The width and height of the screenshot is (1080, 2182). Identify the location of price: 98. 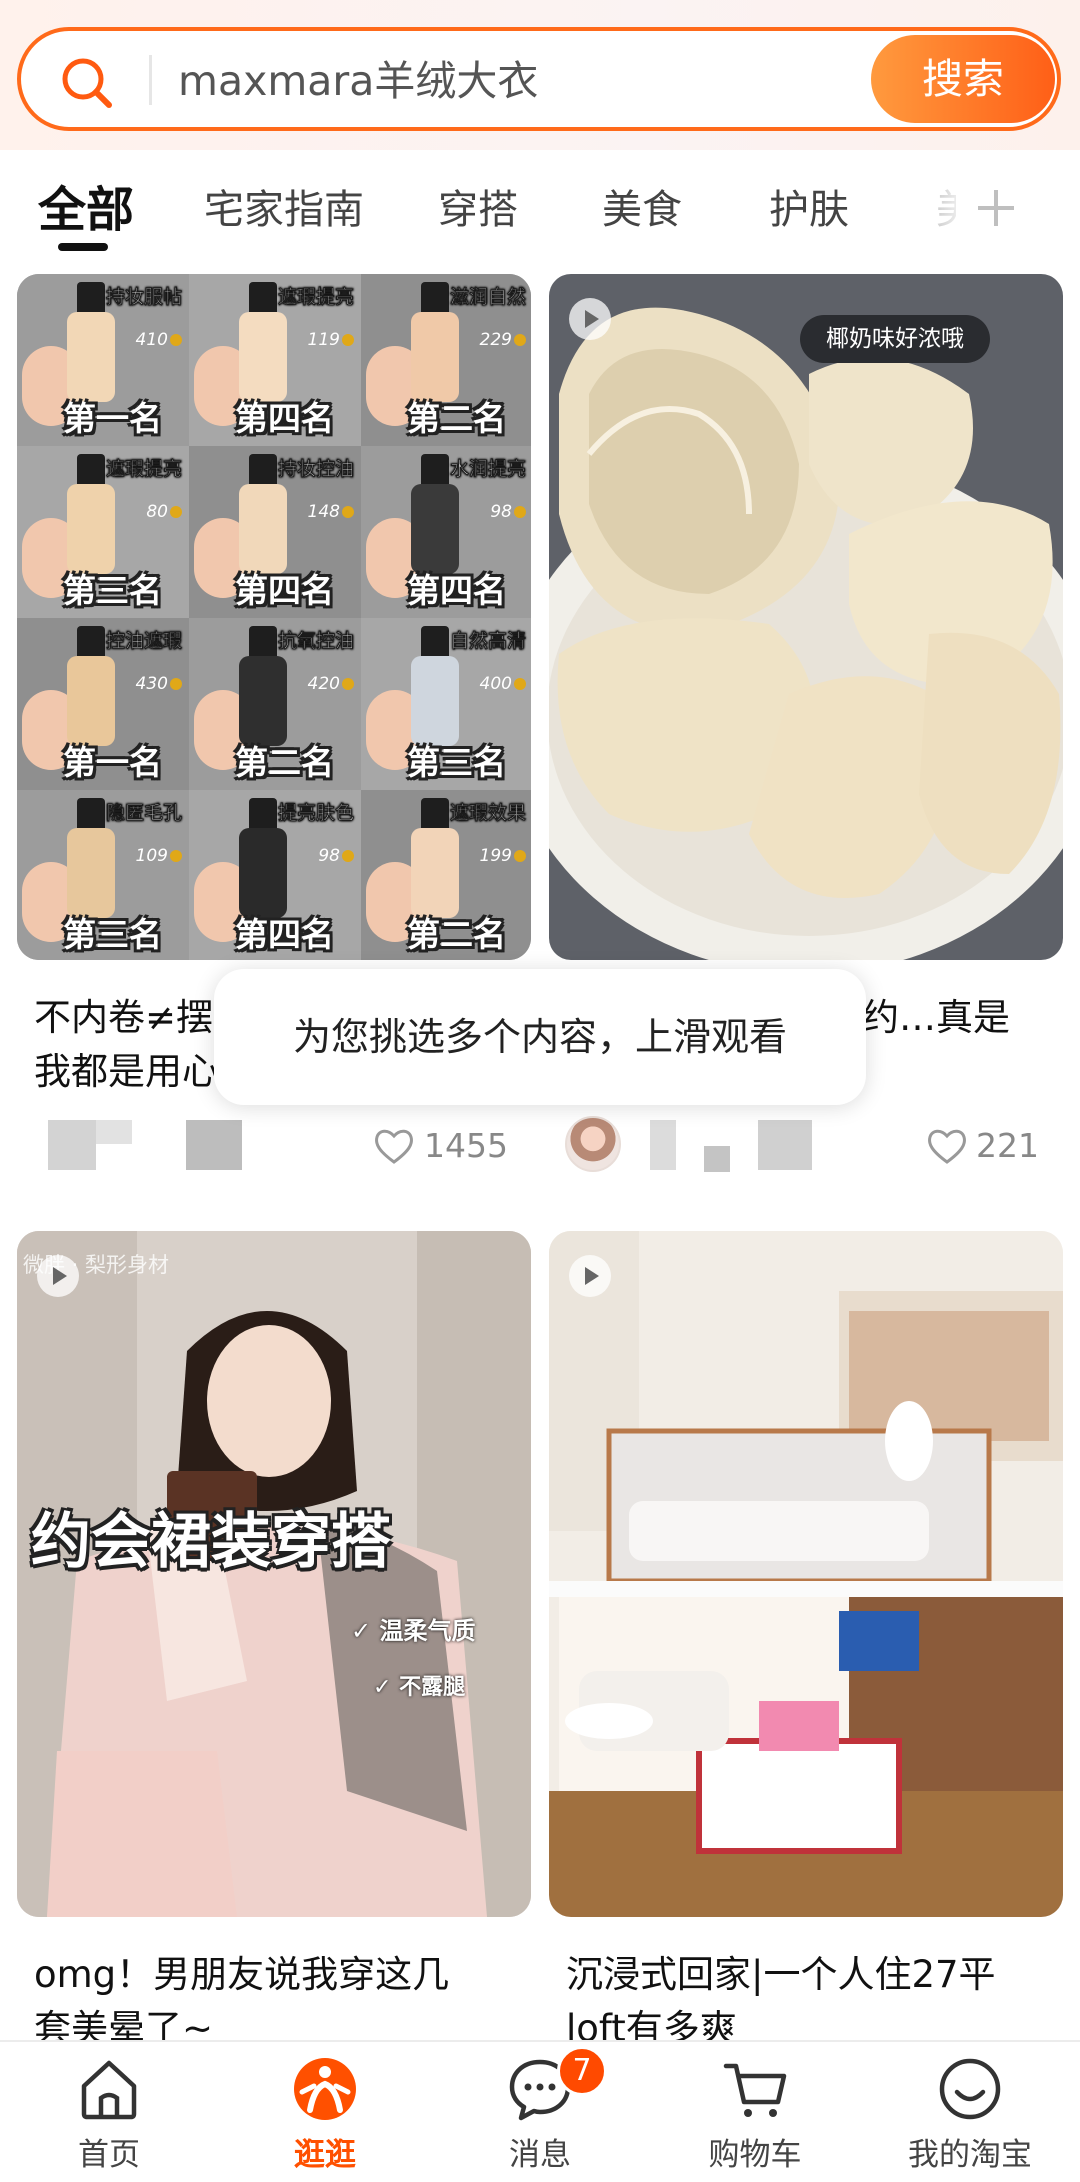
(501, 512).